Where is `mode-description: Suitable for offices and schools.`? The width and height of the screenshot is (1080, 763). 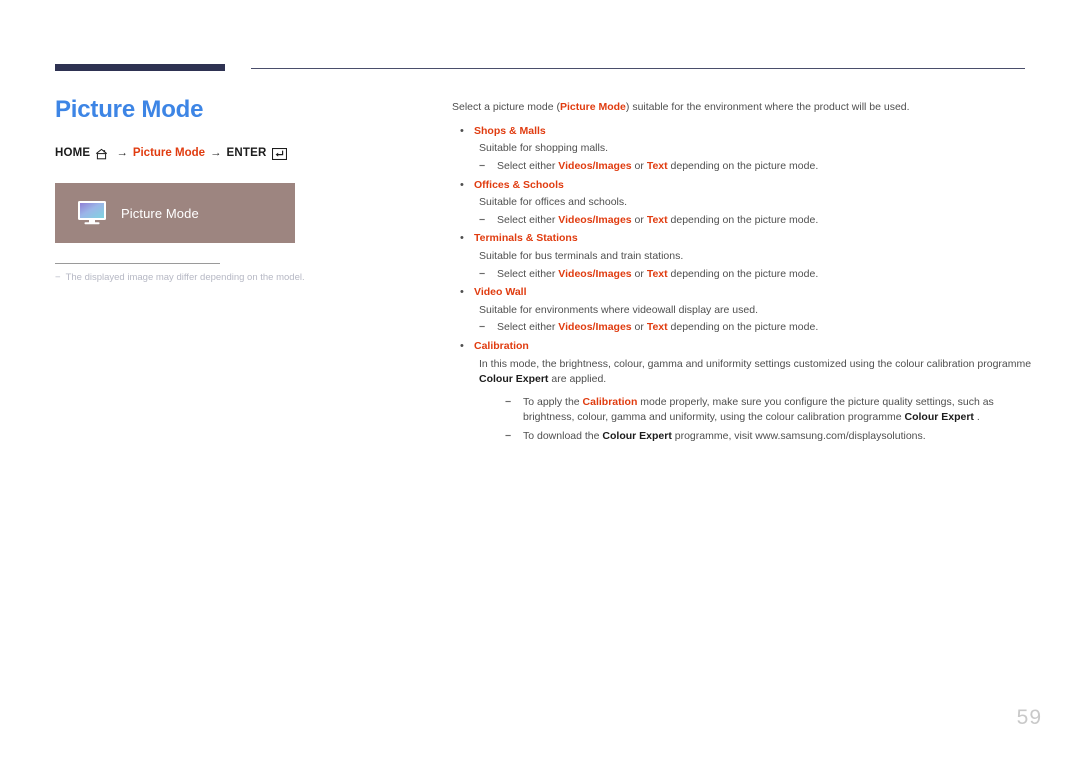 mode-description: Suitable for offices and schools. is located at coordinates (553, 202).